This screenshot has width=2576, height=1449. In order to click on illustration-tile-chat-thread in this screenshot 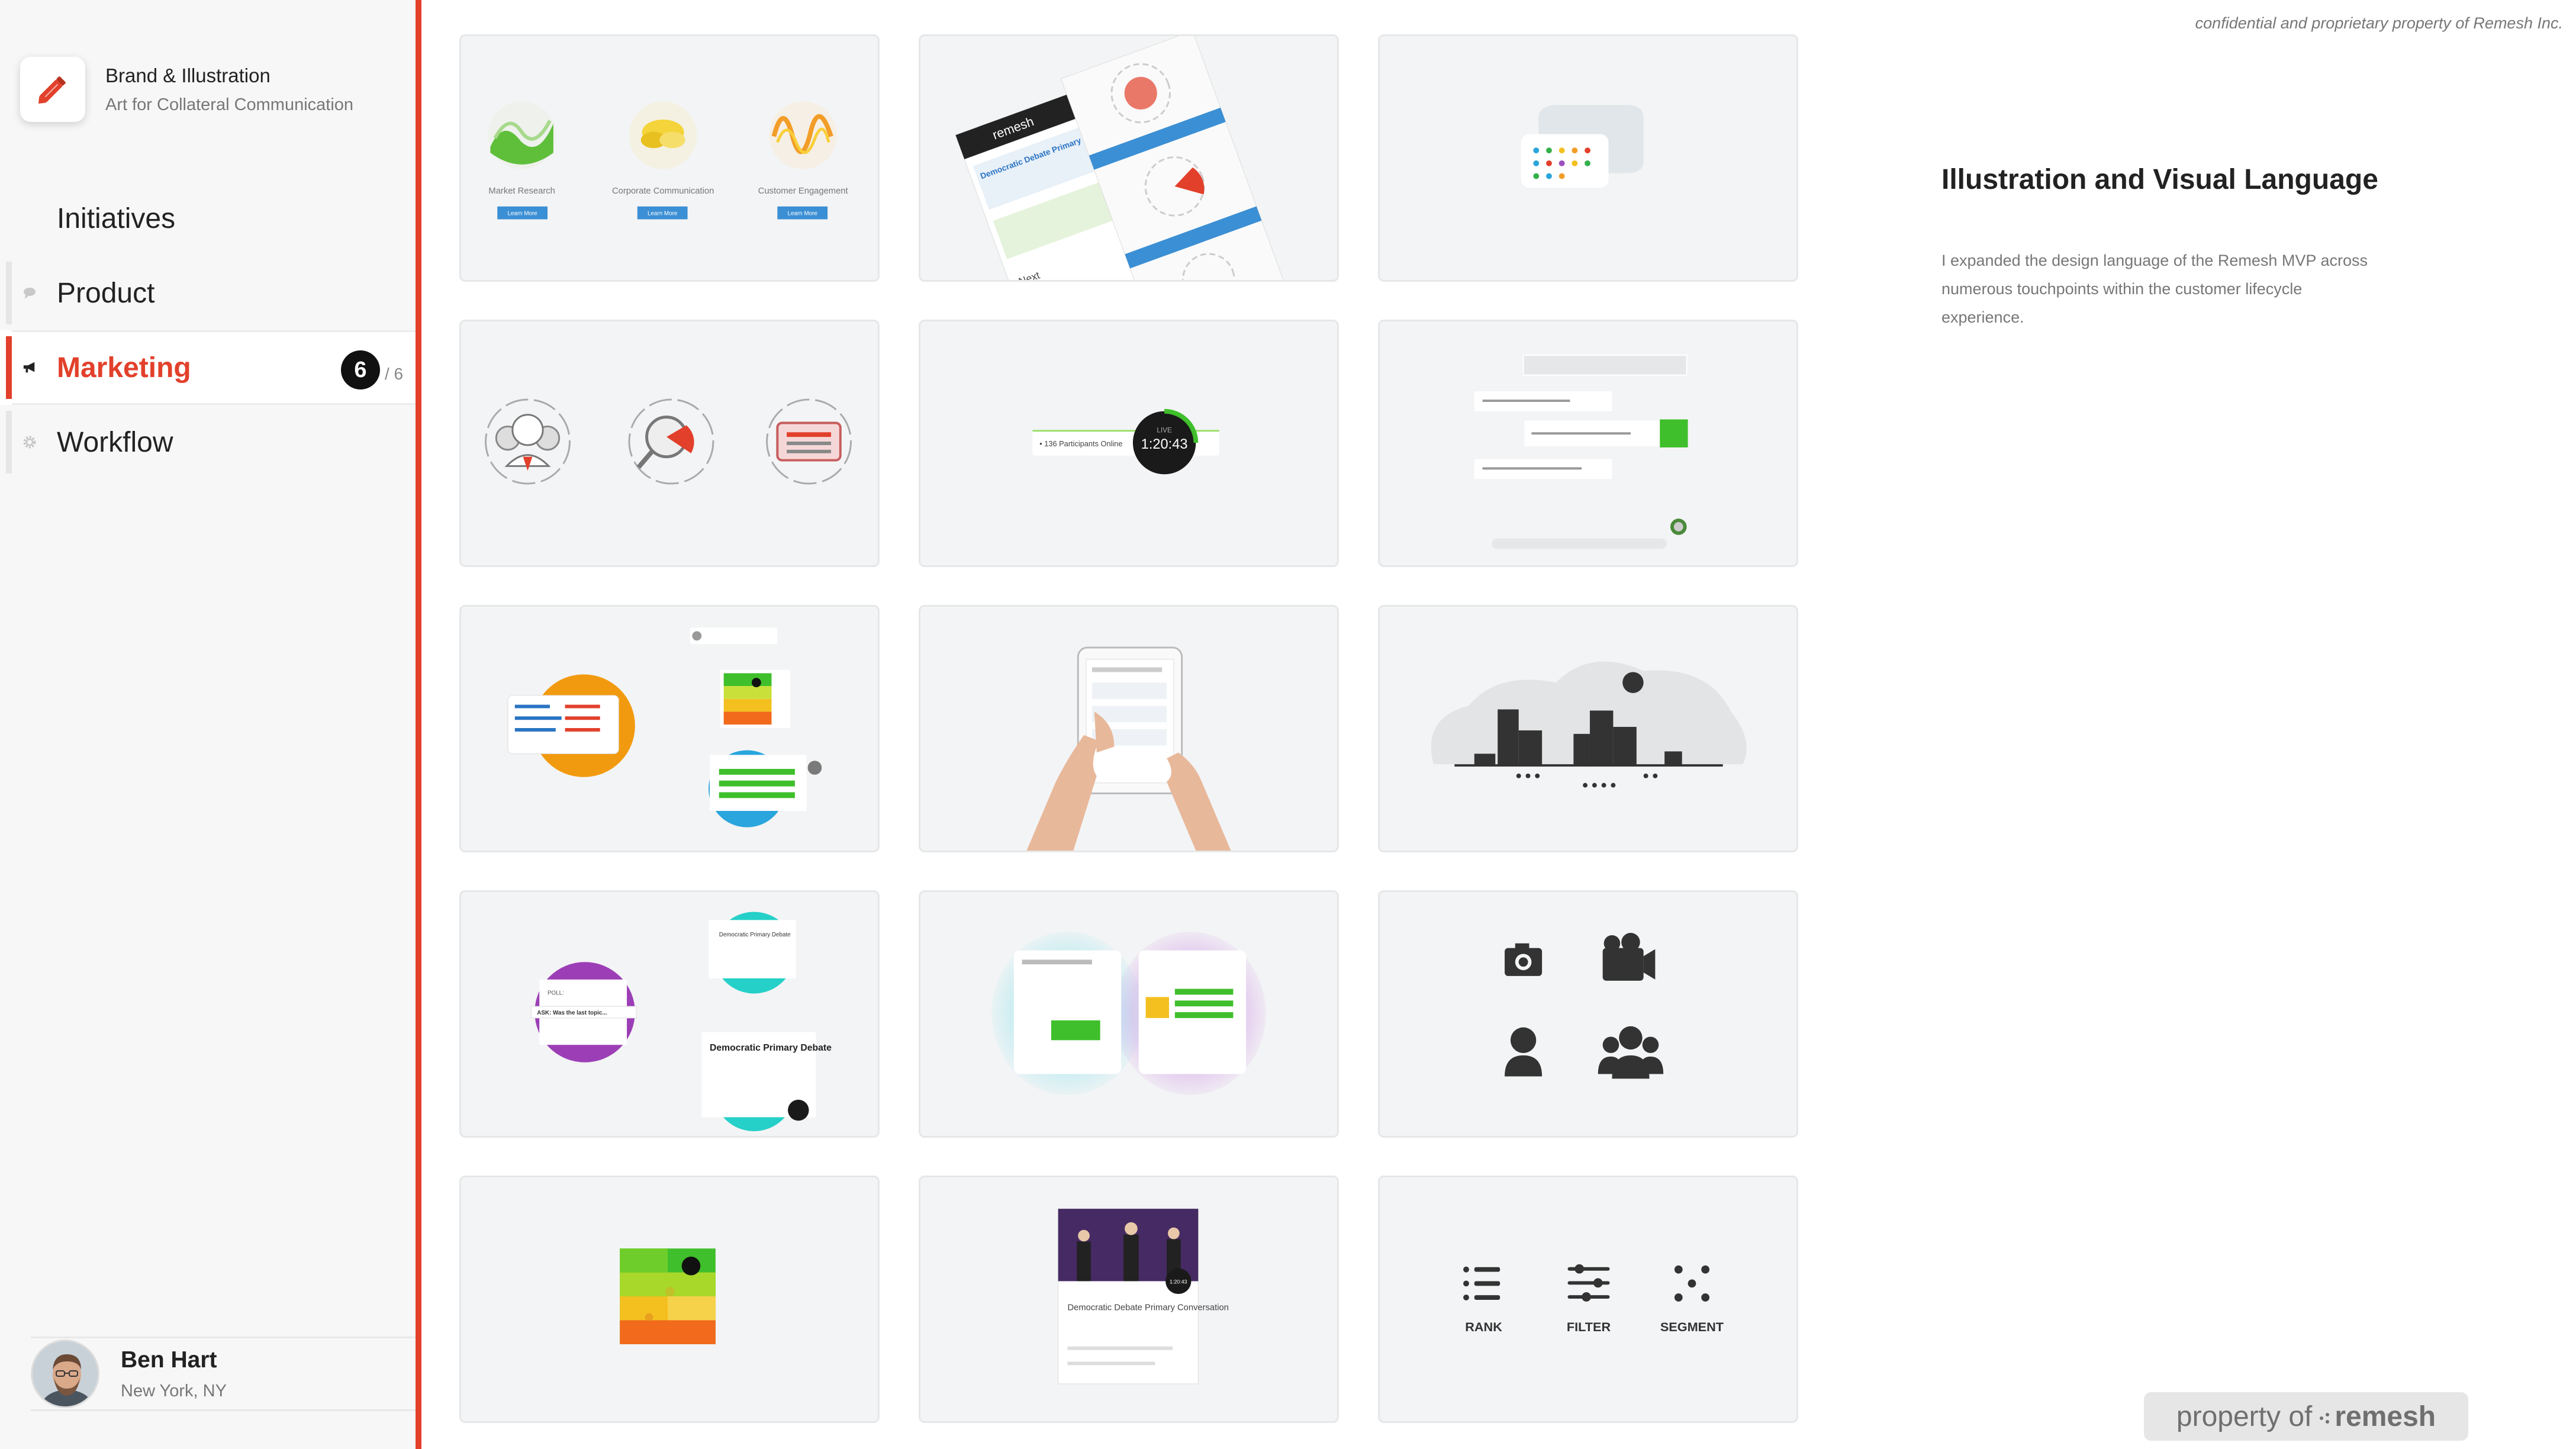, I will do `click(1588, 444)`.